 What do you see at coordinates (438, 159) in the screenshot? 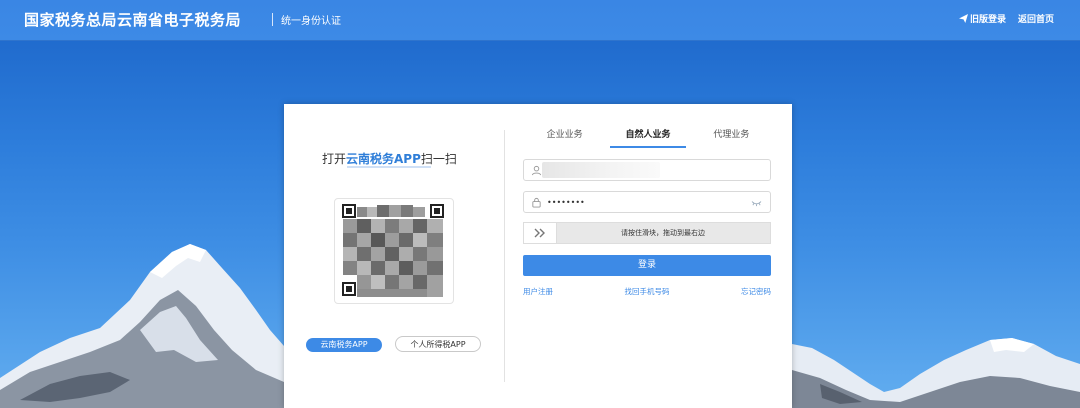
I see `scan-suffix: 扫一扫` at bounding box center [438, 159].